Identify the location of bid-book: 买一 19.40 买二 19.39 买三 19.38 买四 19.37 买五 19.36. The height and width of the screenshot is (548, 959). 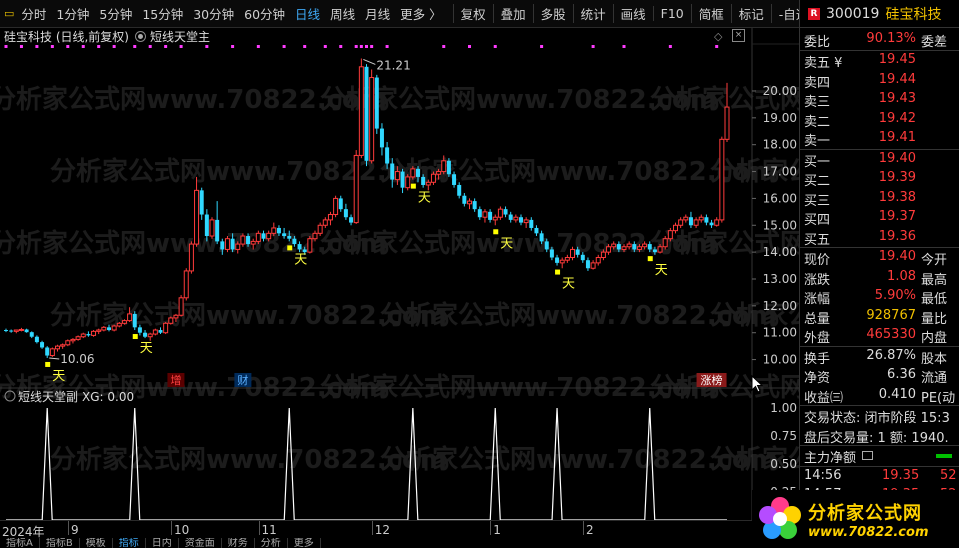
(879, 199).